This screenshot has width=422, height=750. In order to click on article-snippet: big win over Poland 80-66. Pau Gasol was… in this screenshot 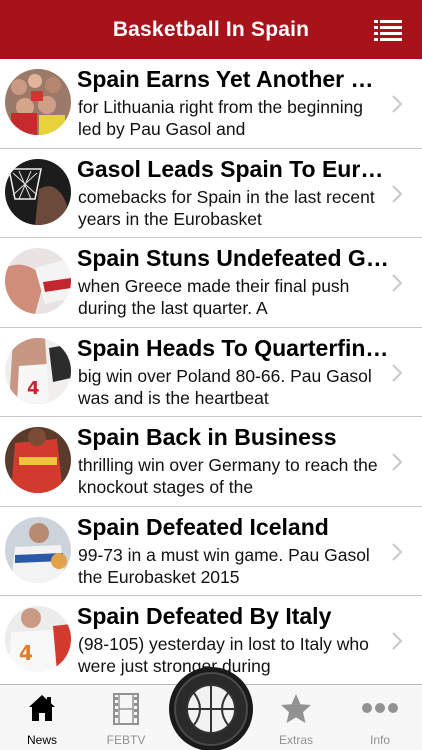, I will do `click(225, 386)`.